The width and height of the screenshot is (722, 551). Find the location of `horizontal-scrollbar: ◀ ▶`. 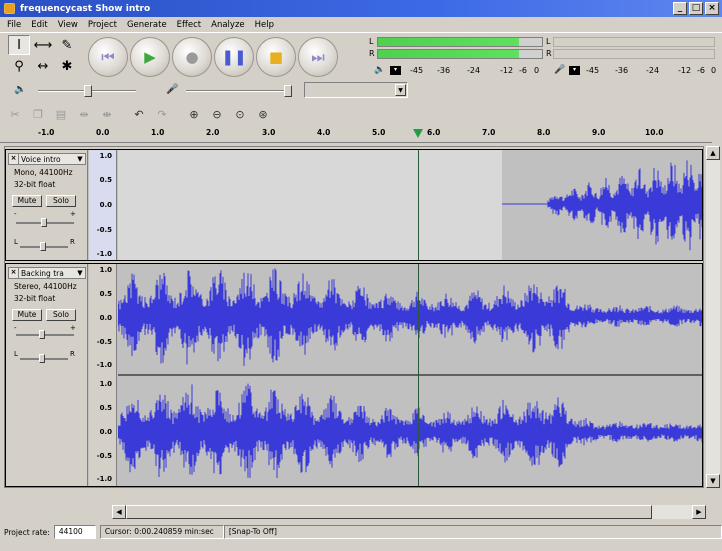

horizontal-scrollbar: ◀ ▶ is located at coordinates (409, 512).